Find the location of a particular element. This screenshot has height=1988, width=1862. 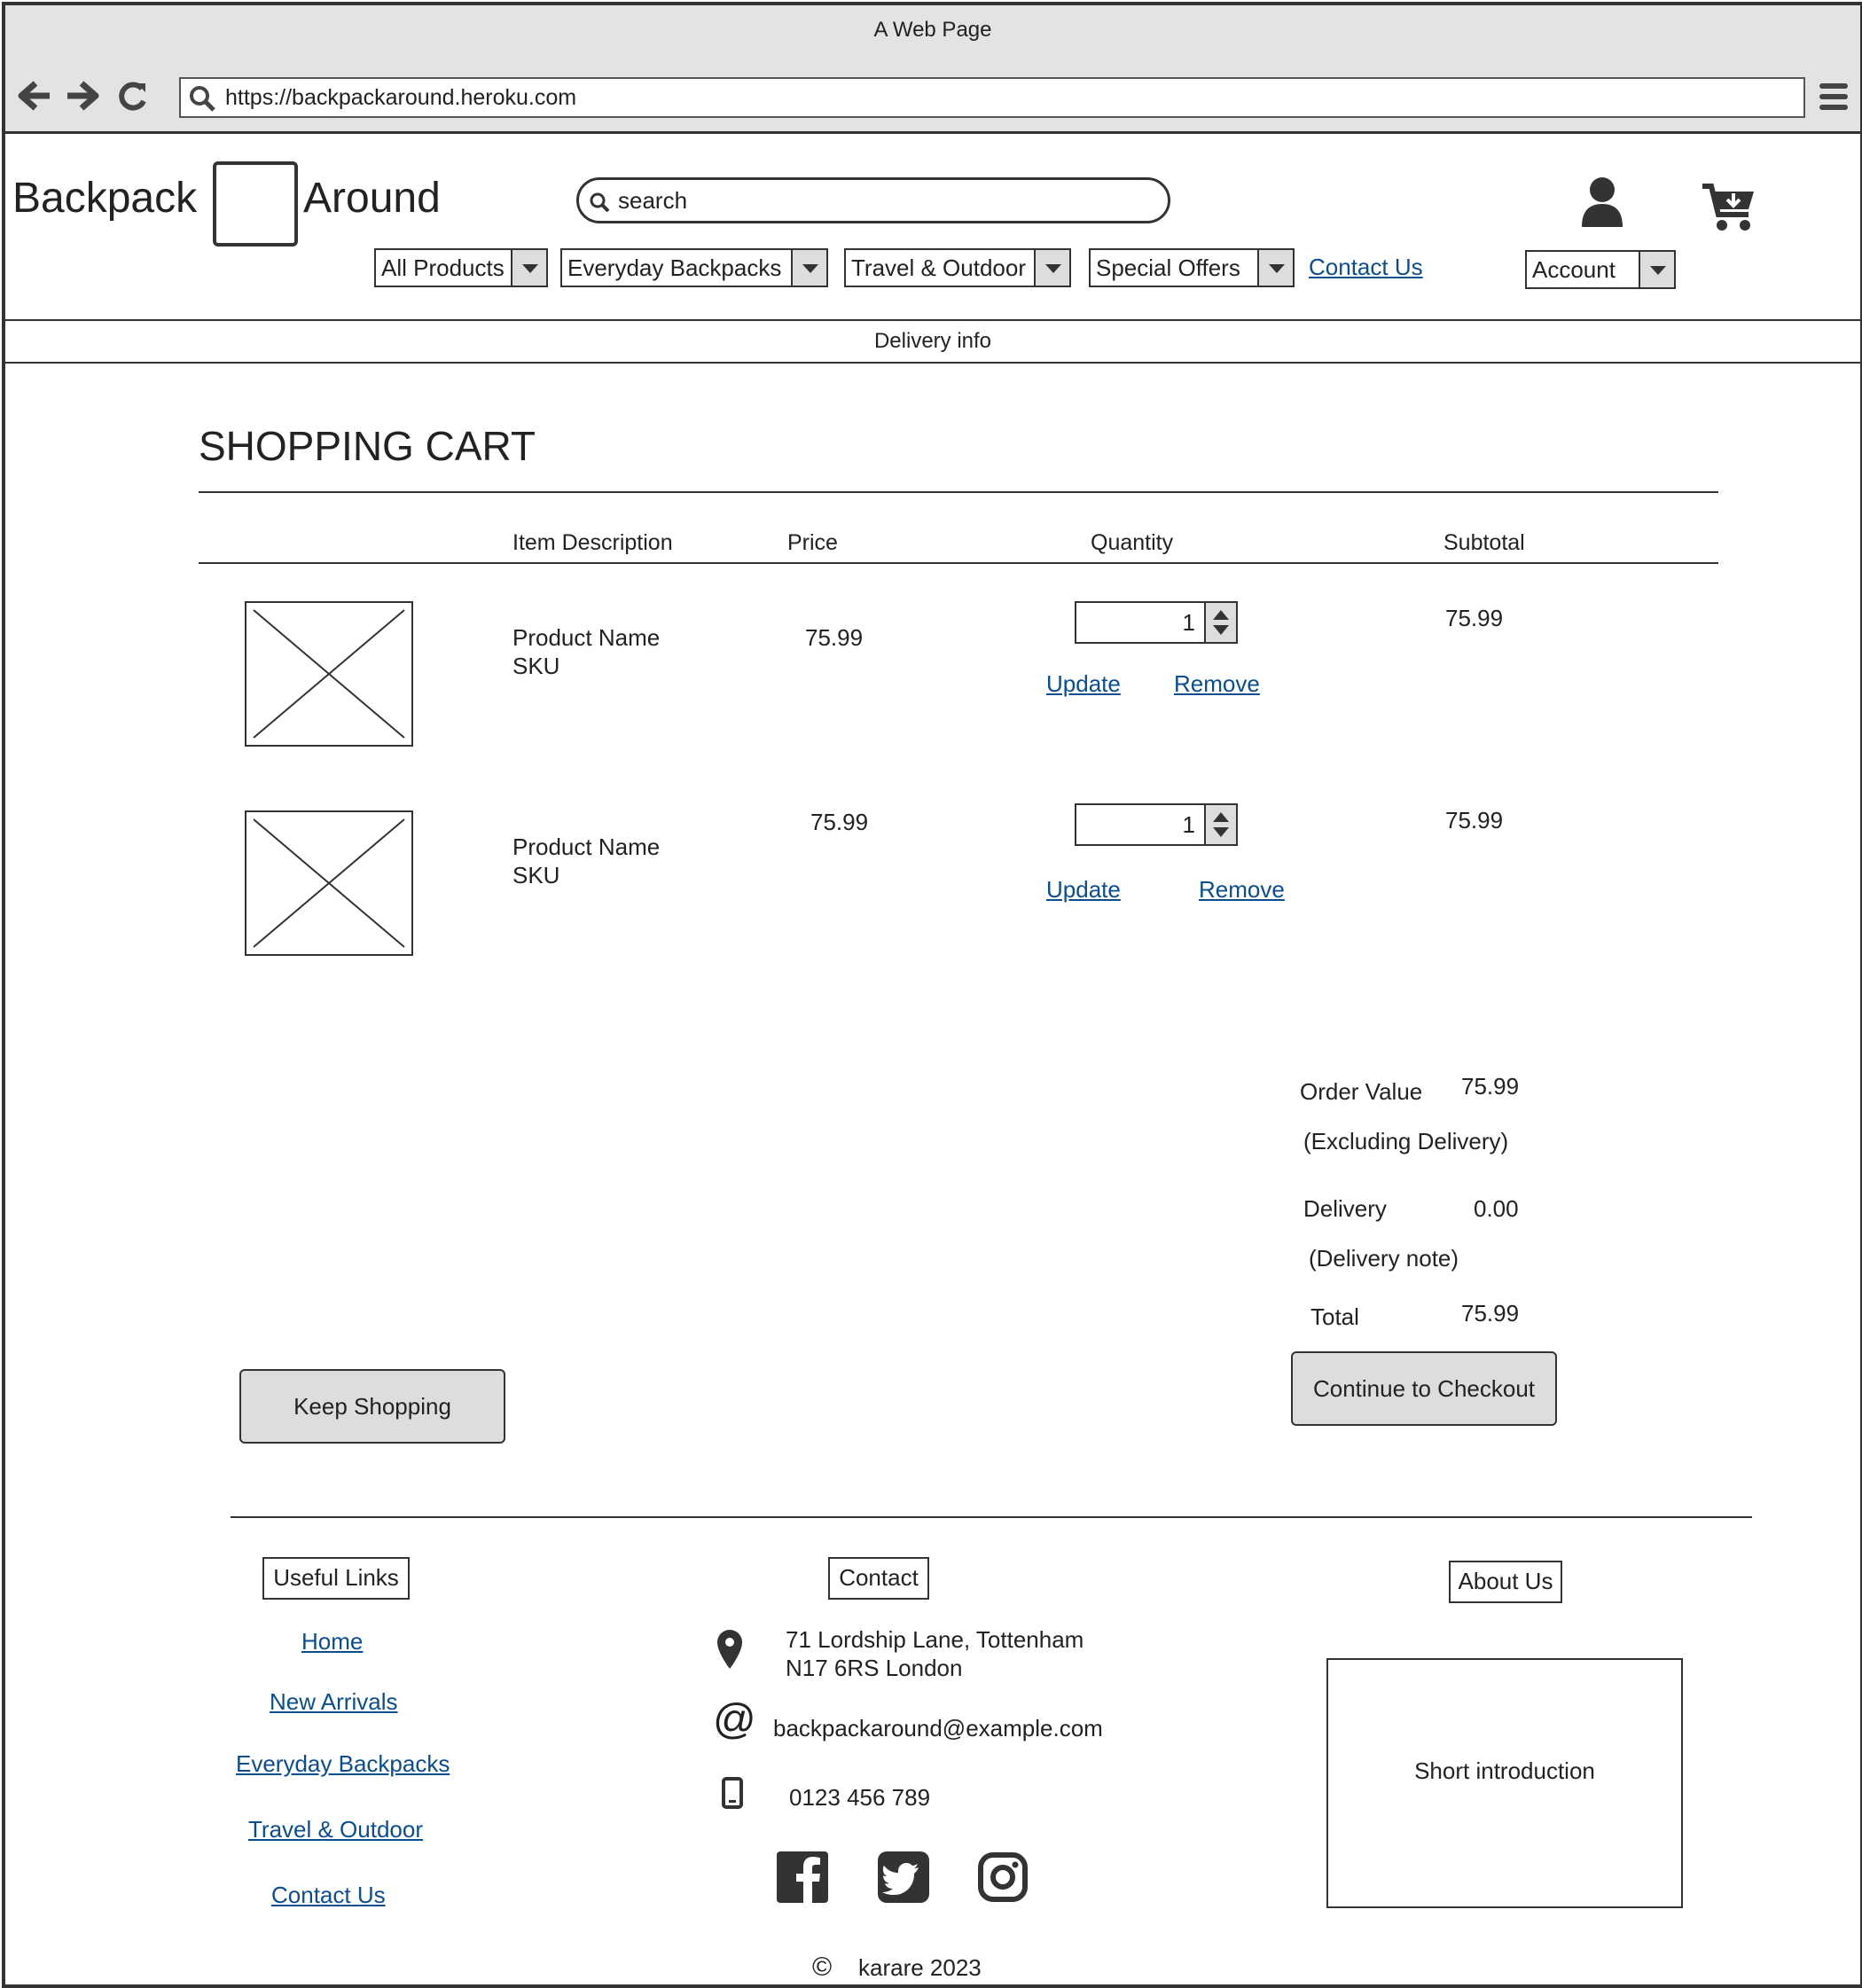

menu-icon is located at coordinates (1834, 97).